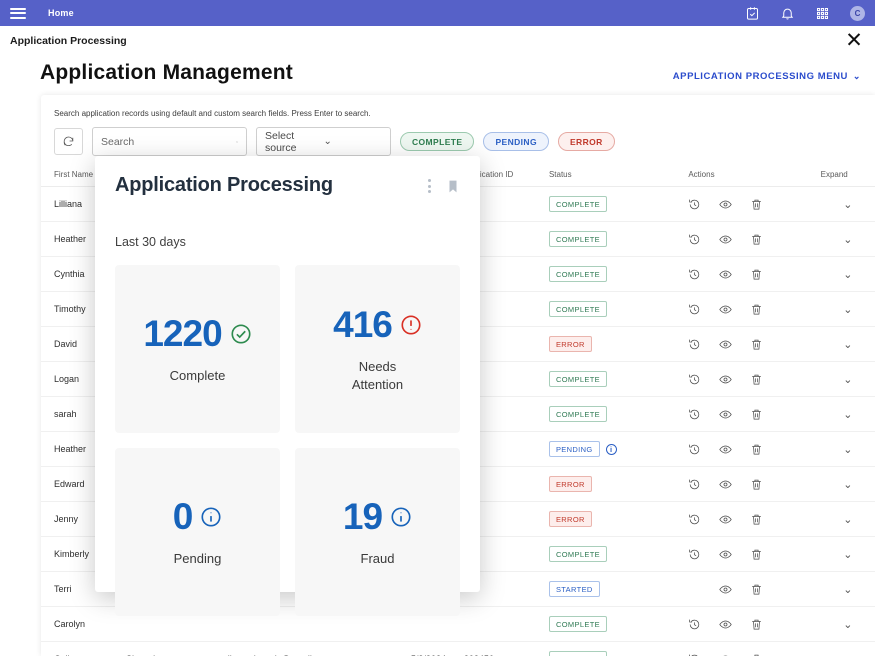 Image resolution: width=875 pixels, height=656 pixels. What do you see at coordinates (429, 186) in the screenshot?
I see `more-vertical-icon` at bounding box center [429, 186].